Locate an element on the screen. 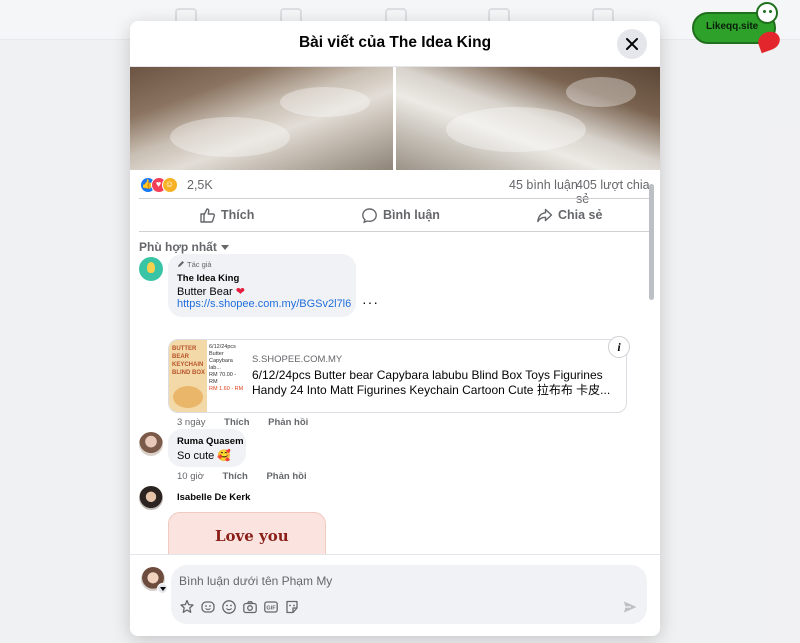 The width and height of the screenshot is (800, 643). post-photos is located at coordinates (395, 118).